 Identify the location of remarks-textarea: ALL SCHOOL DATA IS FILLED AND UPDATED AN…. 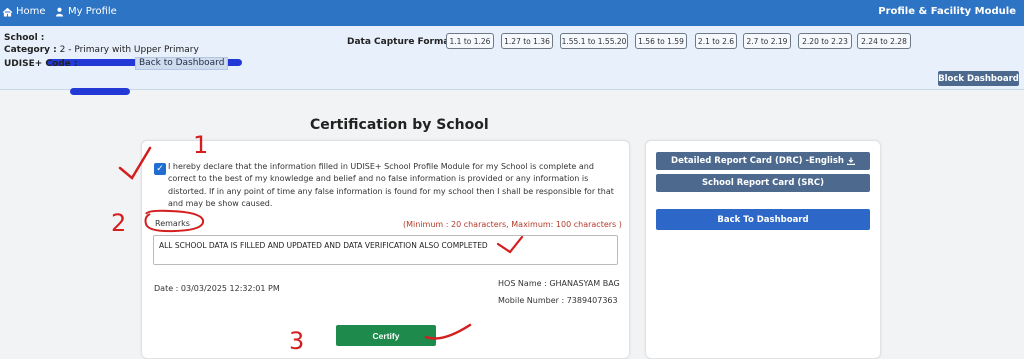
(385, 250).